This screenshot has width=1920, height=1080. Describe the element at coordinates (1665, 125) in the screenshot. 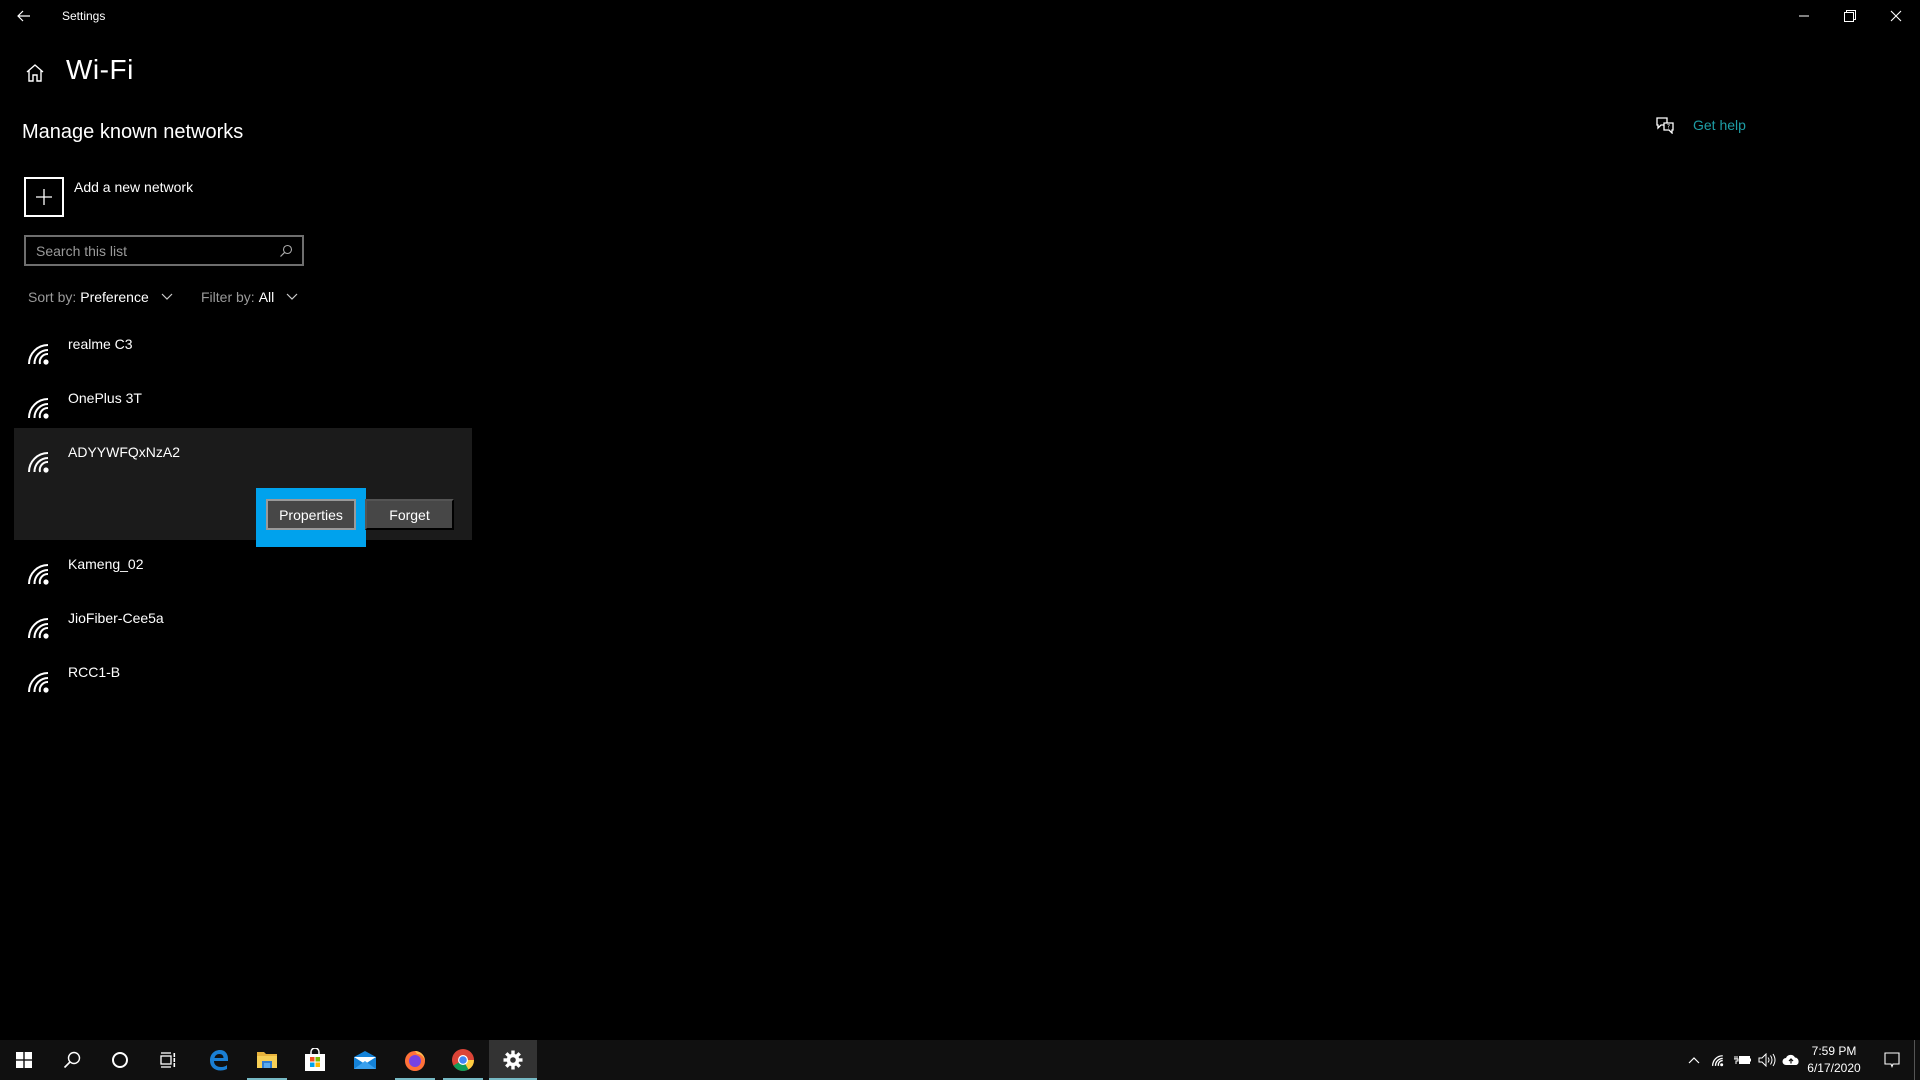

I see `help-chat-icon: ?` at that location.